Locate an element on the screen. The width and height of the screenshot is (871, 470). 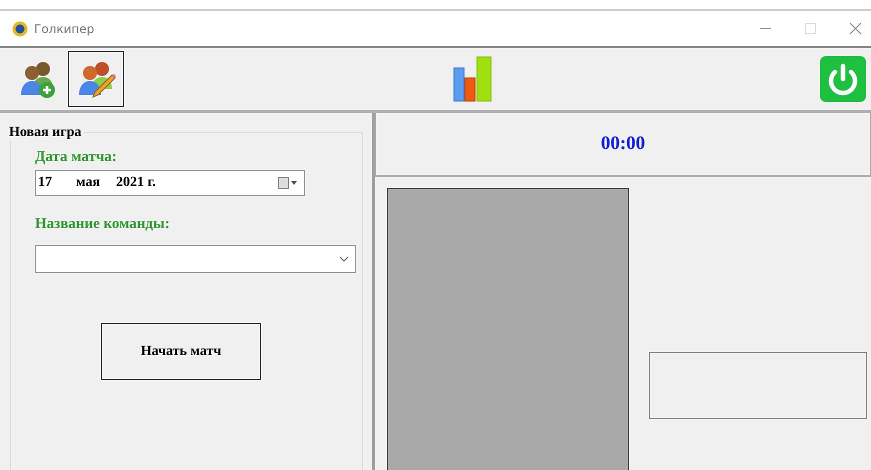
team-select is located at coordinates (195, 259).